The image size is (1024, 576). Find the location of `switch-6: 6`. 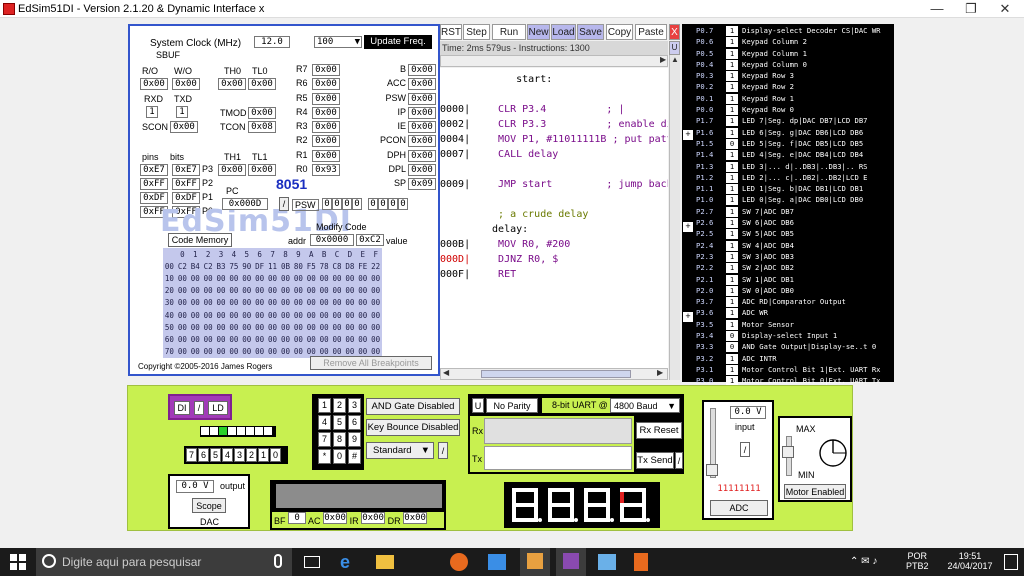

switch-6: 6 is located at coordinates (203, 455).